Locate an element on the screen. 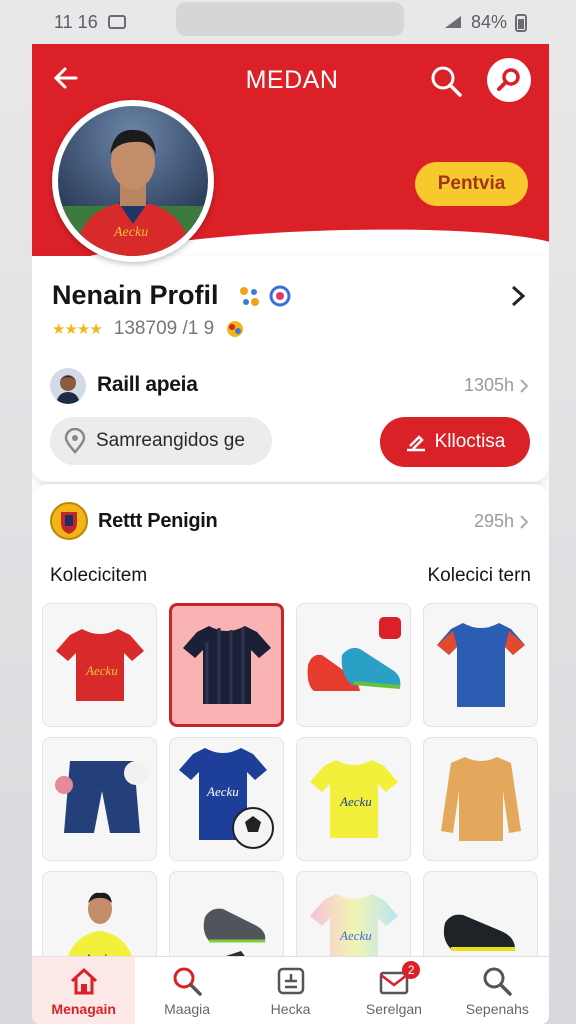  location-pill: Samreangidos ge is located at coordinates (161, 441).